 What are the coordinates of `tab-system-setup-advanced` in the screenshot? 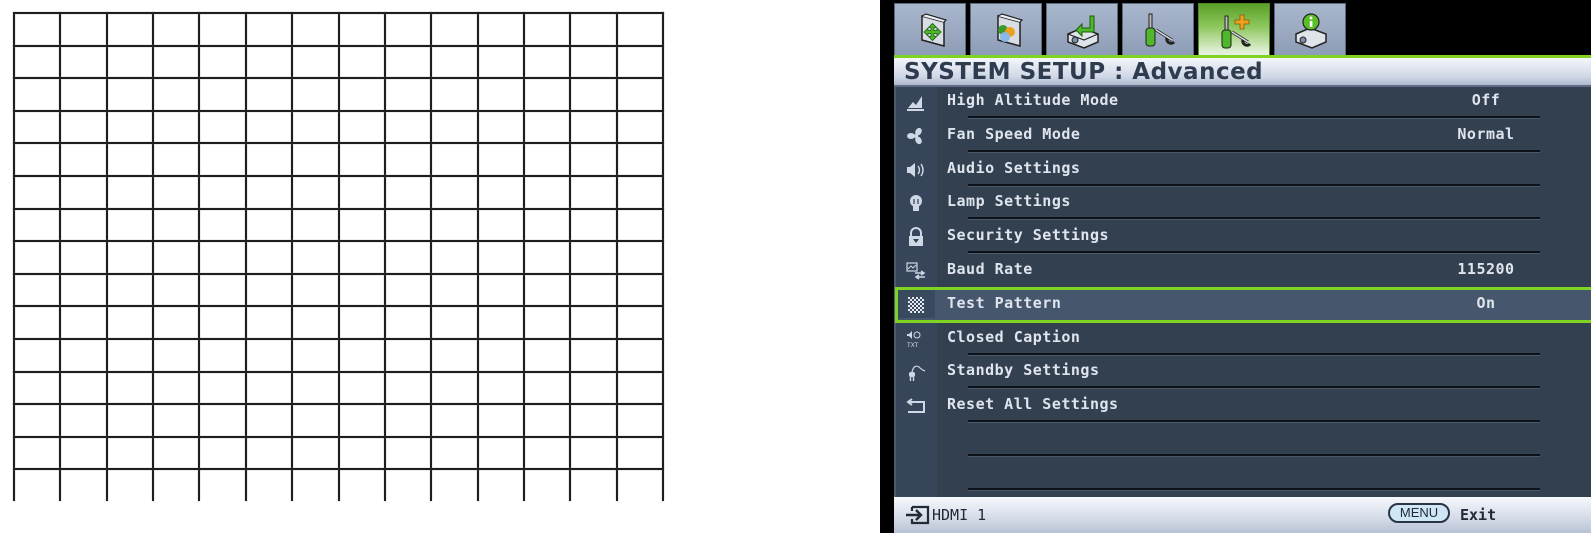 It's located at (1234, 31).